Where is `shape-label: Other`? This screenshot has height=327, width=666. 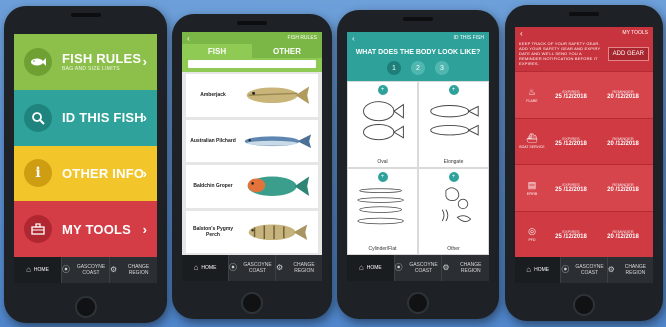 shape-label: Other is located at coordinates (453, 249).